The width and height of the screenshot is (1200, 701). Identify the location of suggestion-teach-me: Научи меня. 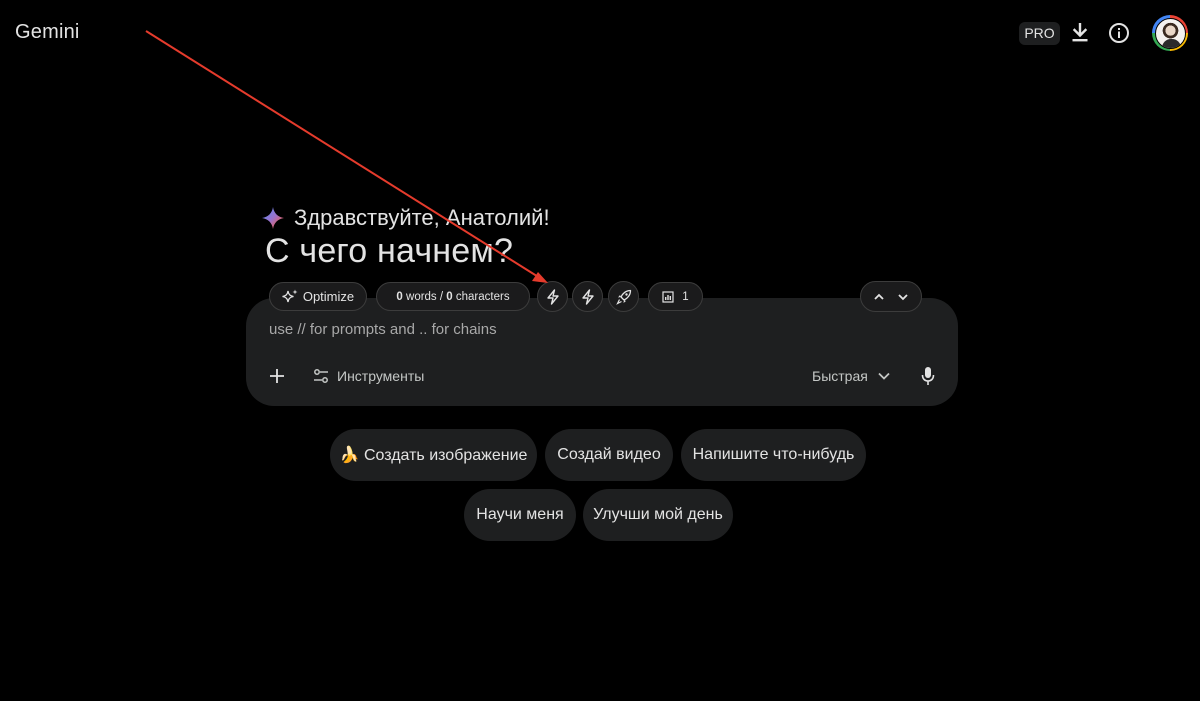
(520, 515).